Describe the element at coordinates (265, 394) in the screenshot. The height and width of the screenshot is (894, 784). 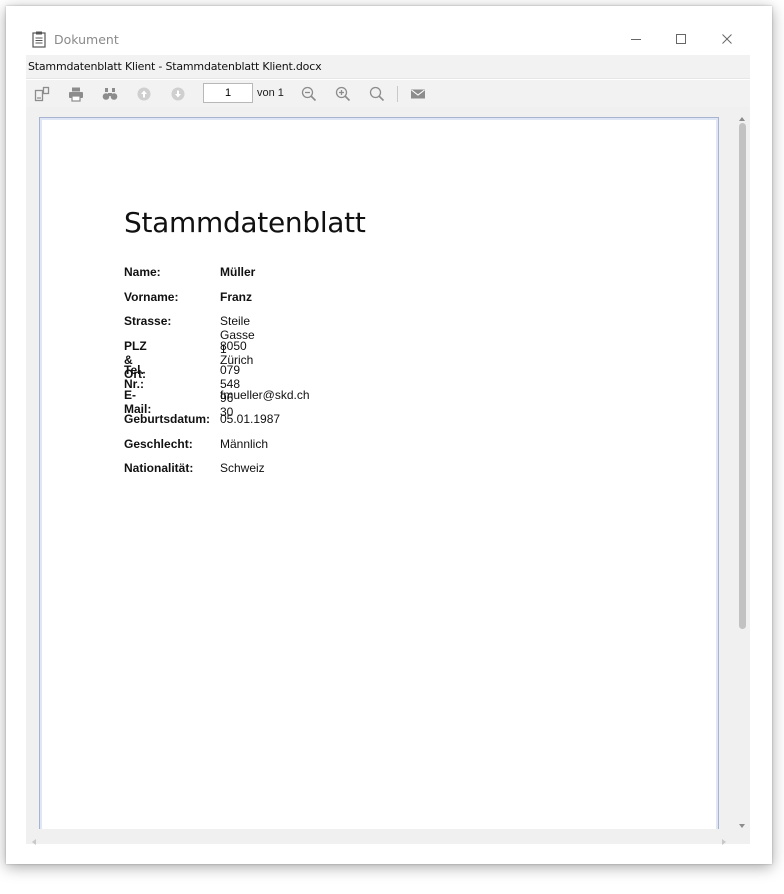
I see `field-value: fmueller@skd.ch` at that location.